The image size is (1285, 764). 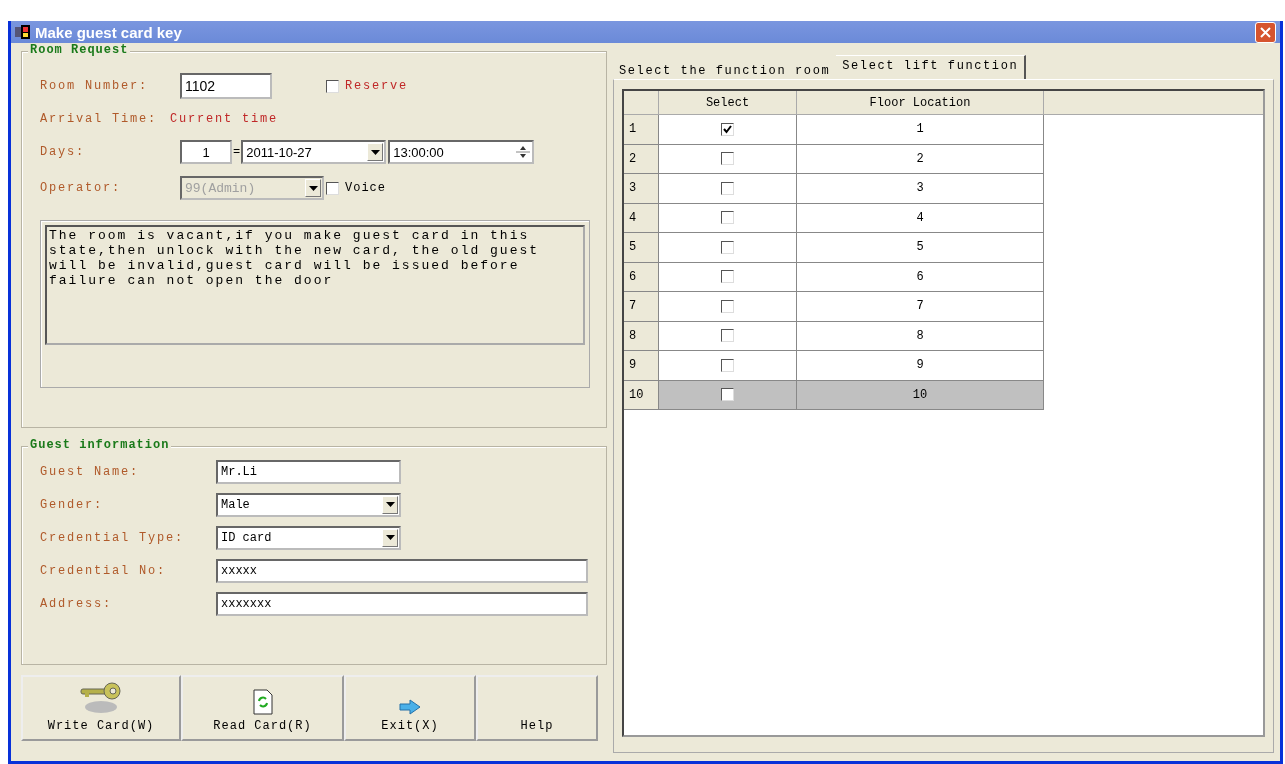 What do you see at coordinates (314, 152) in the screenshot?
I see `date-picker: 2011-10-27` at bounding box center [314, 152].